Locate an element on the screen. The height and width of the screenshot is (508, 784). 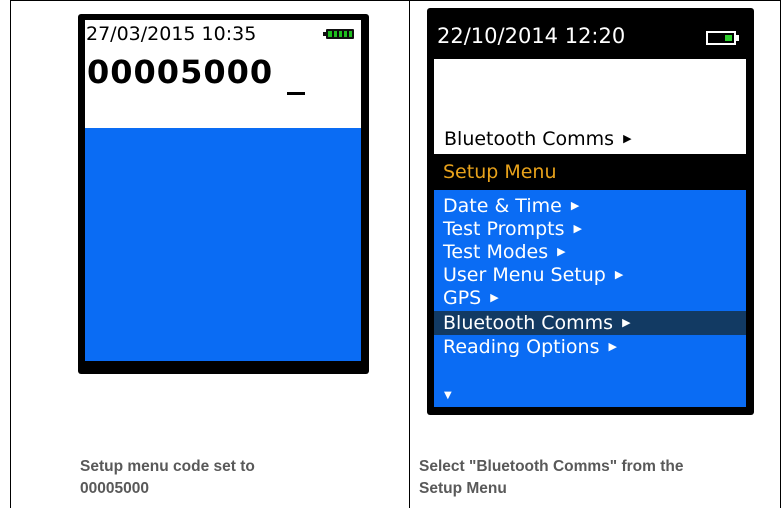
status-bar: 22/10/2014 12:20 is located at coordinates (590, 36).